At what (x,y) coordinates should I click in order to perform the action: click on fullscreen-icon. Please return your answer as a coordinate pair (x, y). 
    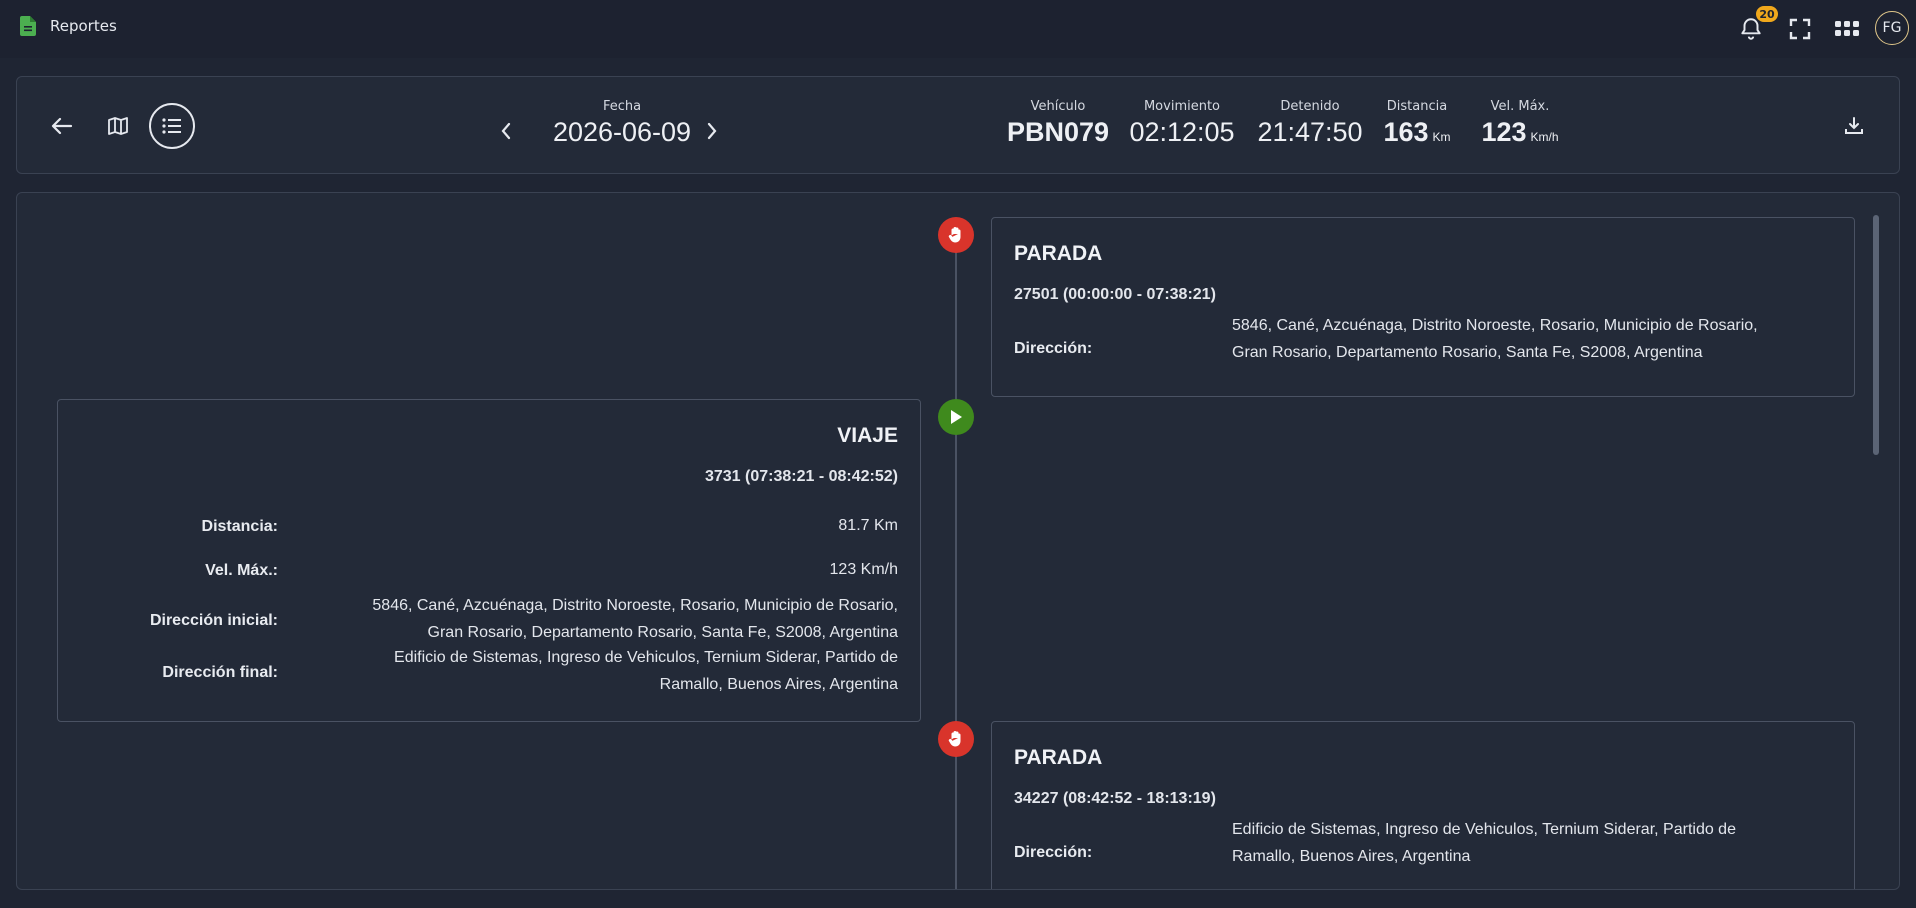
    Looking at the image, I should click on (1800, 29).